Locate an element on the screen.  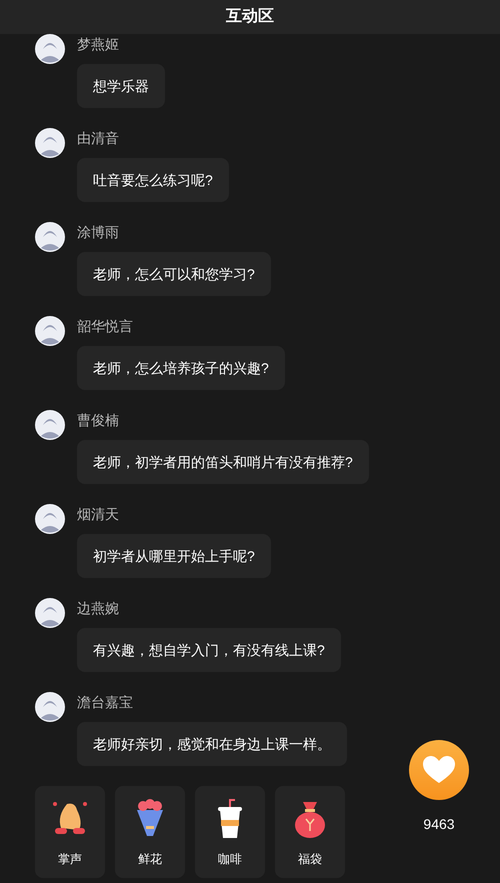
chat-bubble: 初学者从哪里开始上手呢? is located at coordinates (174, 556).